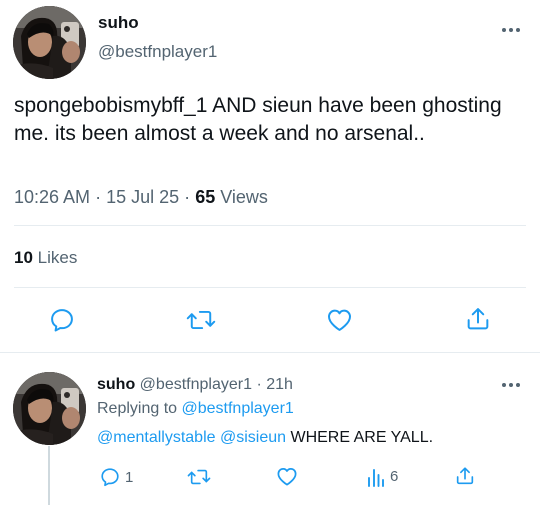  I want to click on views-button: 6, so click(382, 476).